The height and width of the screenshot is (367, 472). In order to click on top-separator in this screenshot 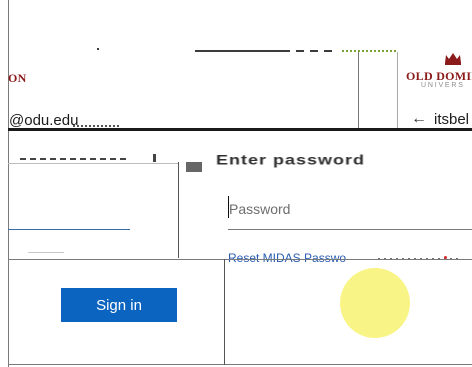, I will do `click(242, 51)`.